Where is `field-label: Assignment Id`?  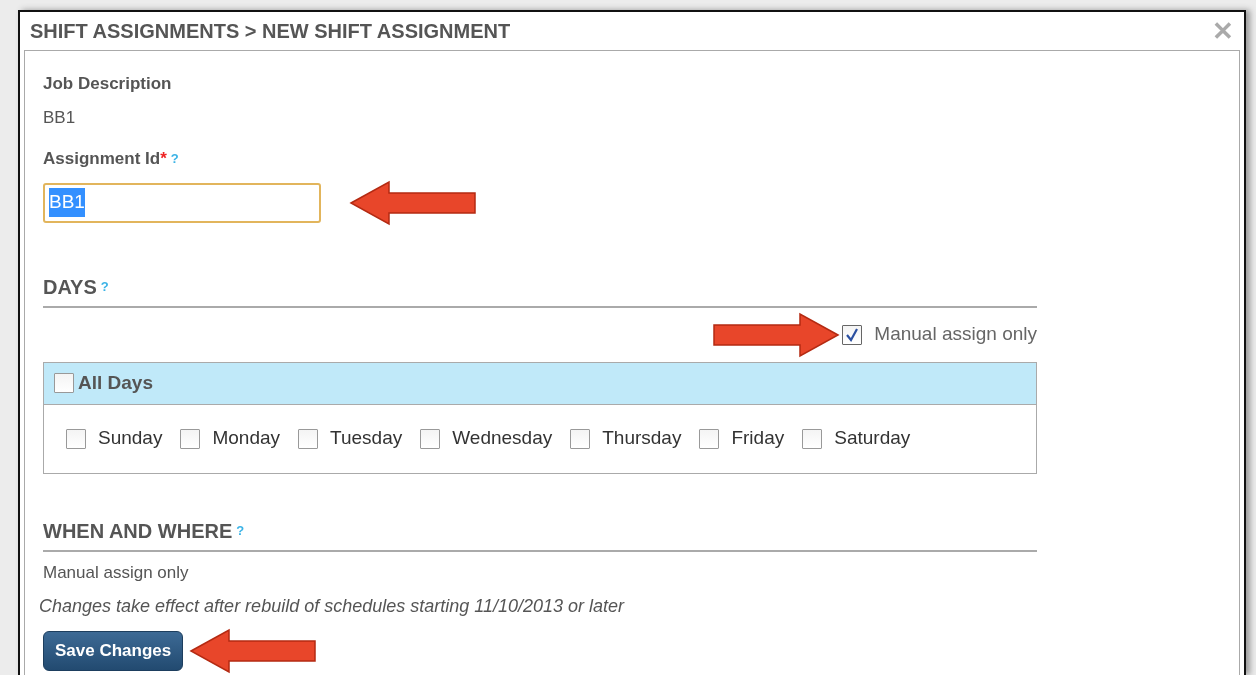 field-label: Assignment Id is located at coordinates (102, 159).